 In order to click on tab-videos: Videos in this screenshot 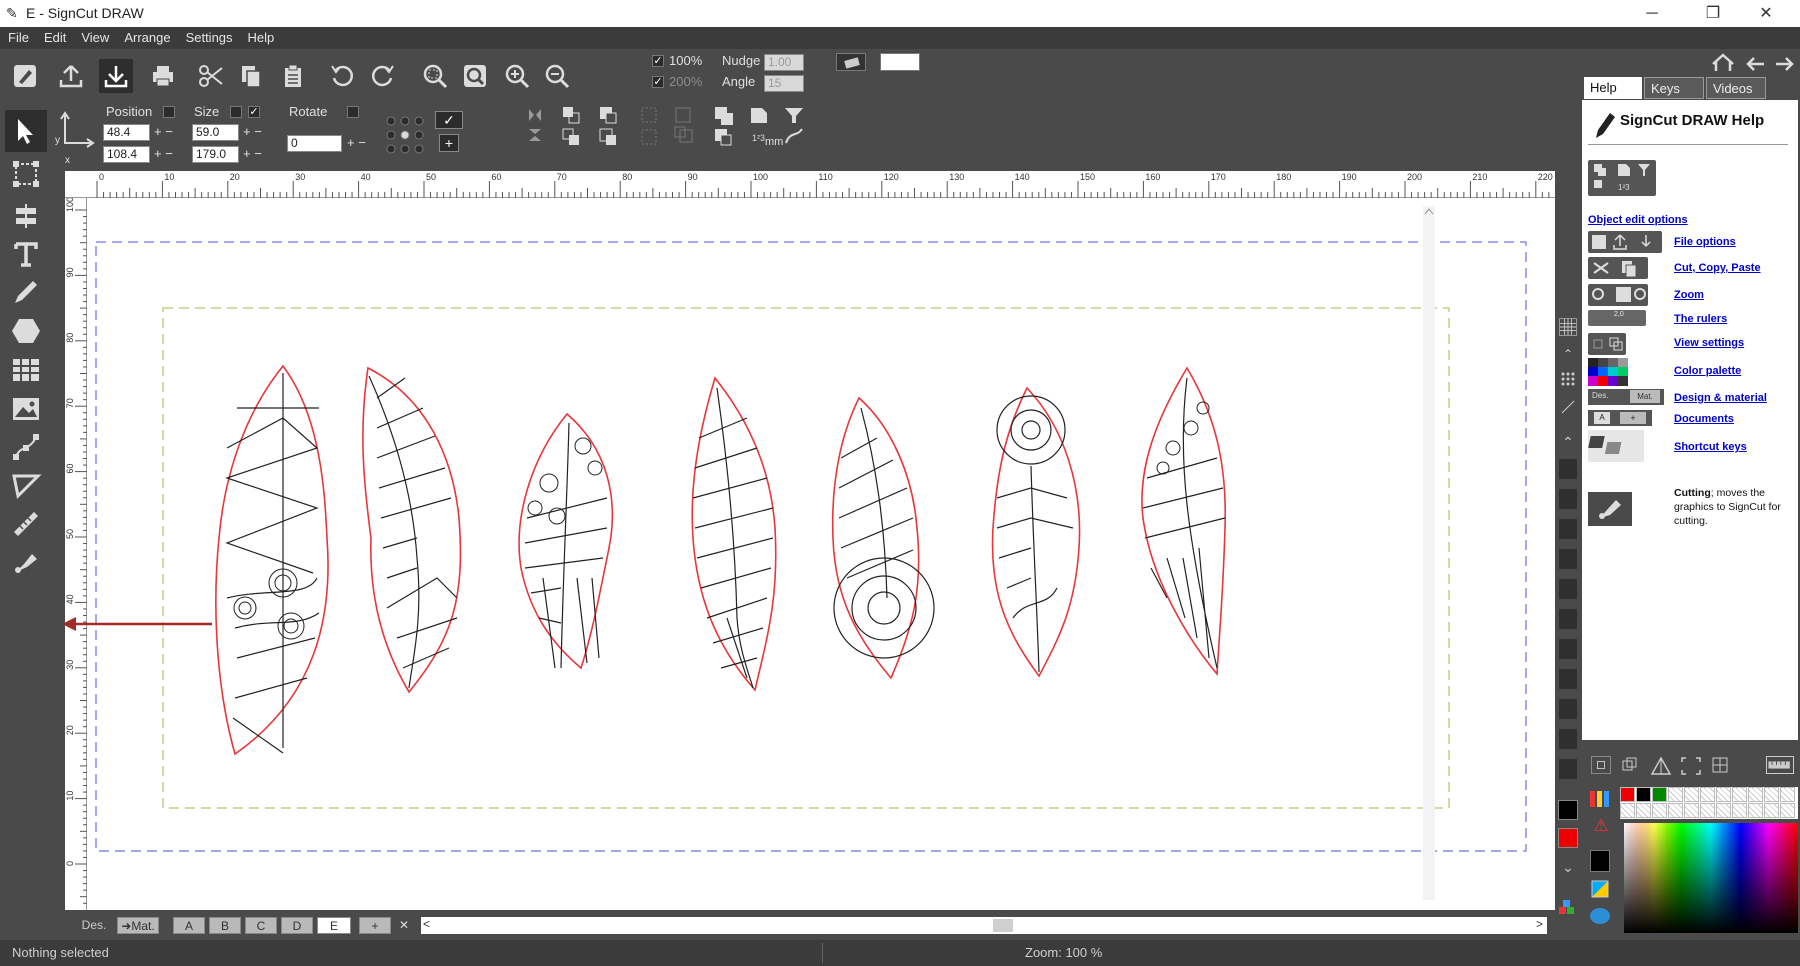, I will do `click(1736, 88)`.